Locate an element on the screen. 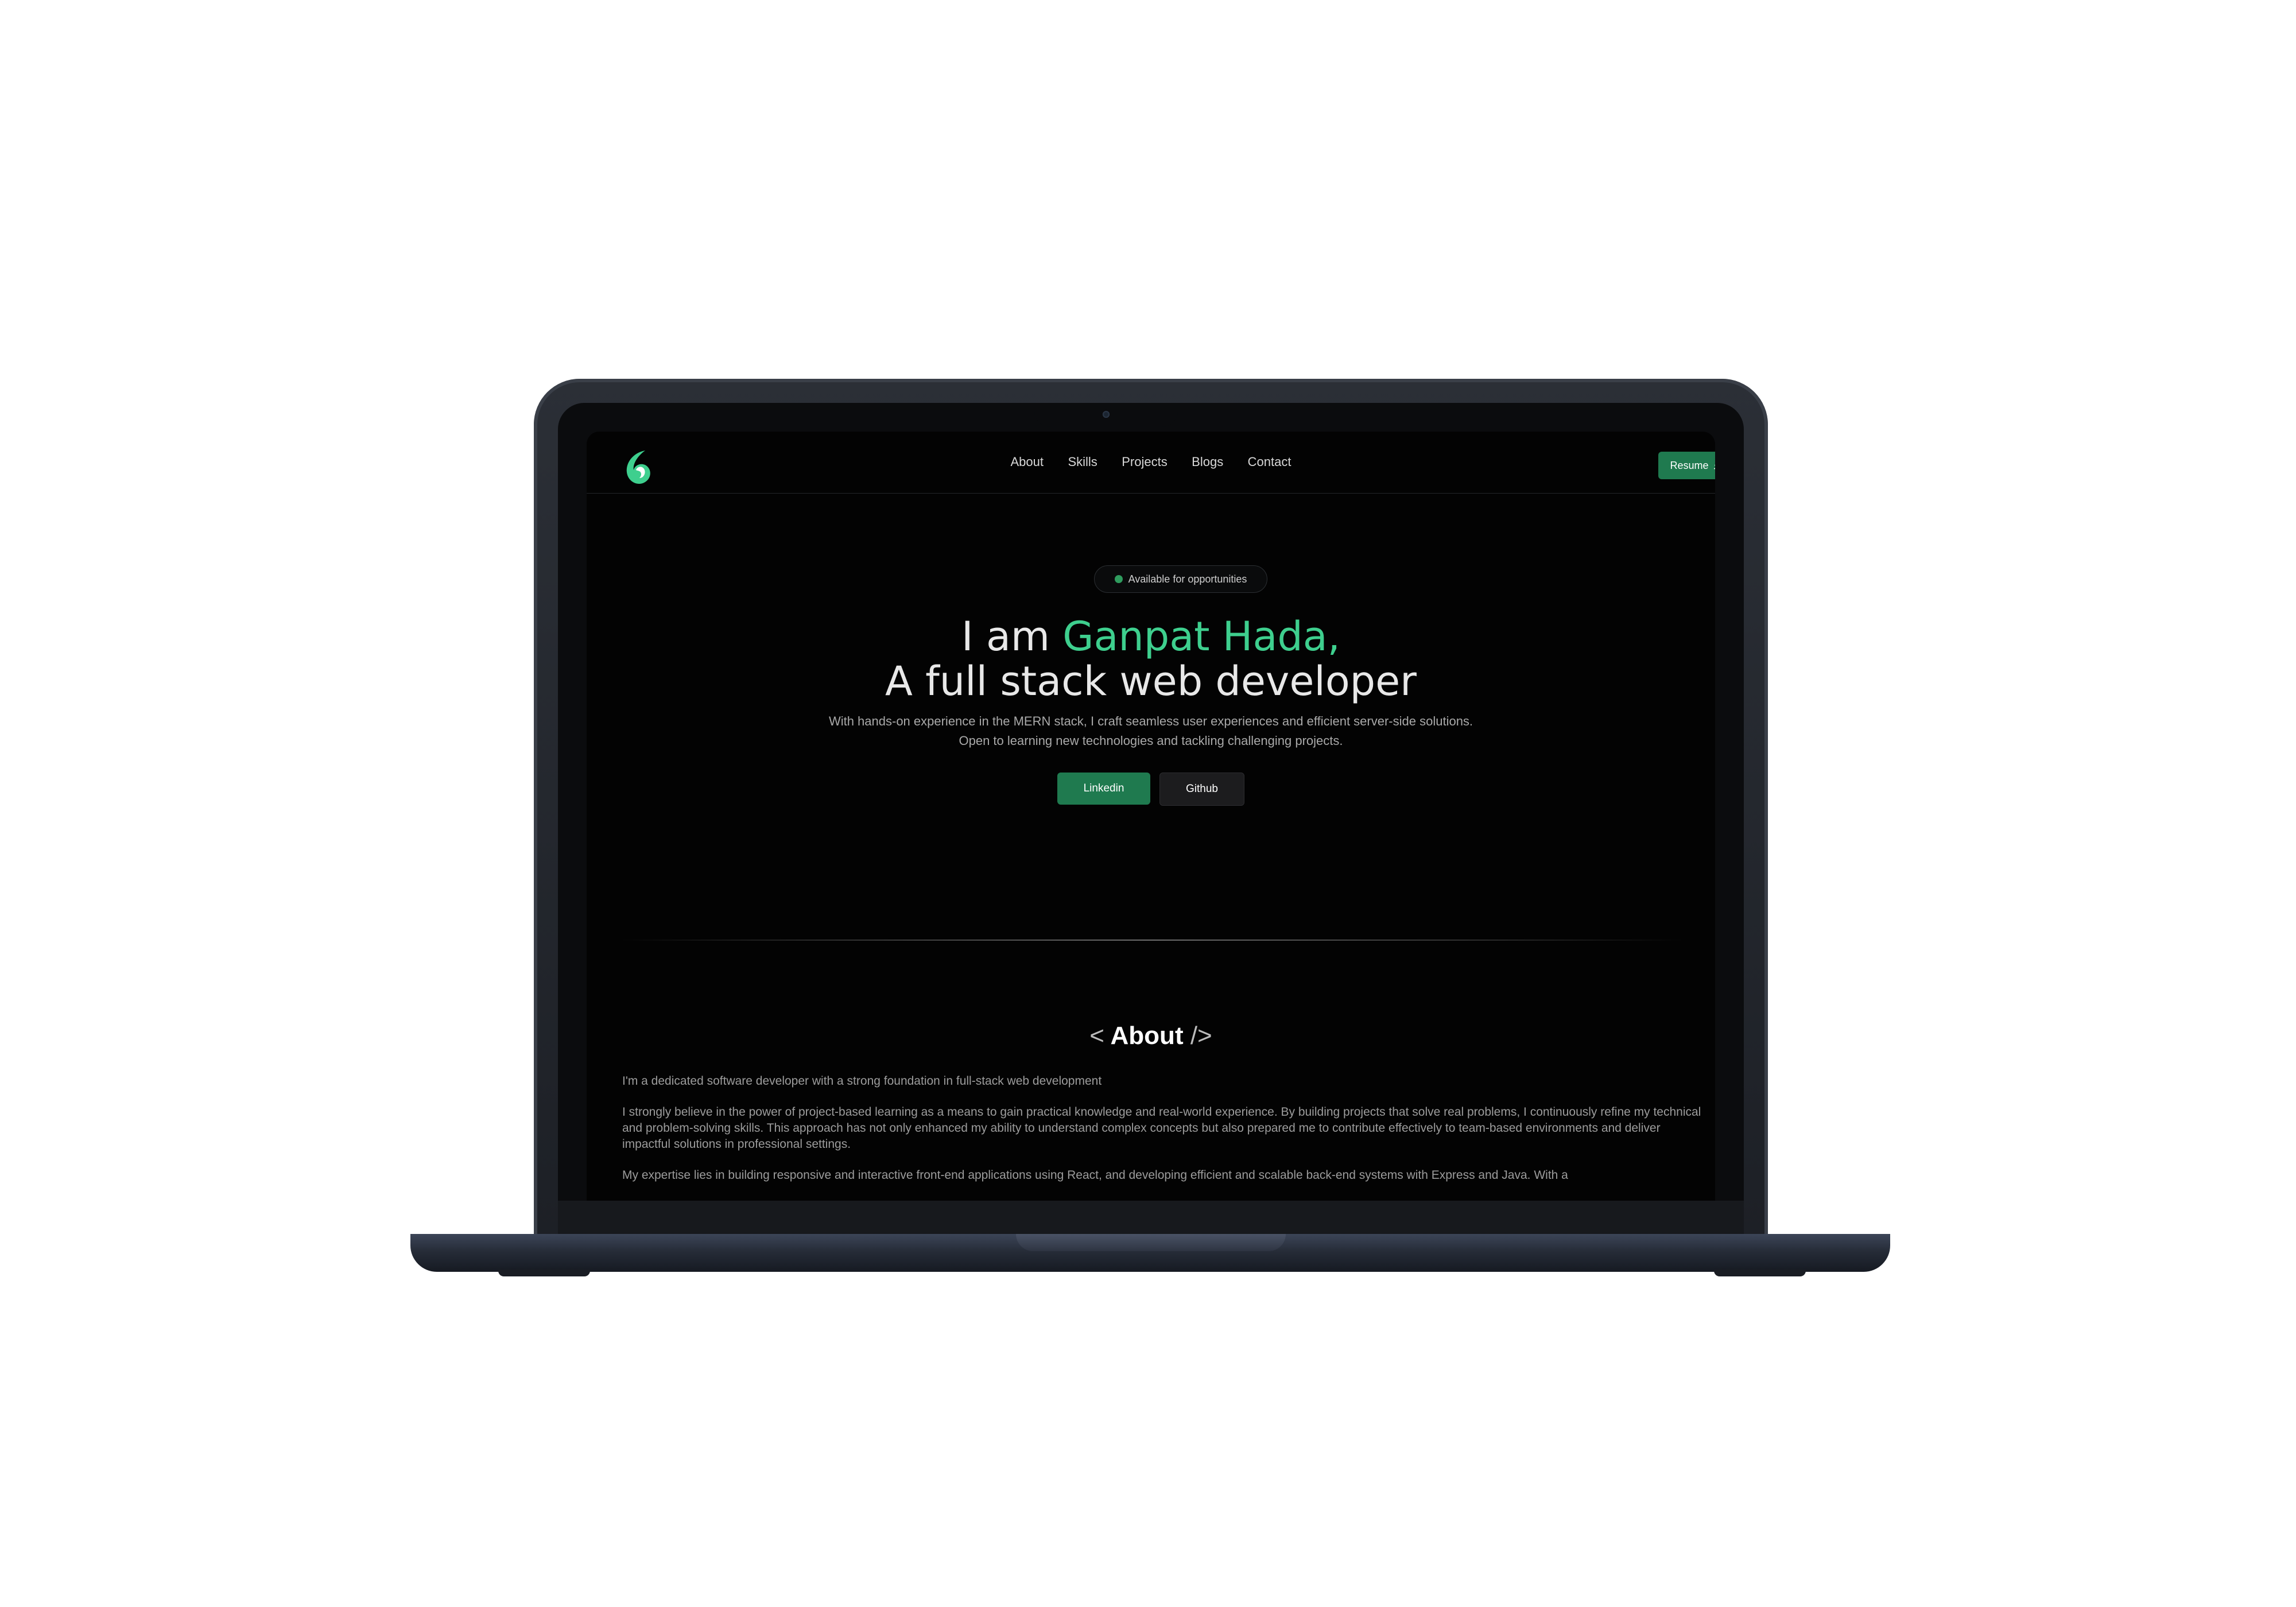  nav-link-about: About is located at coordinates (1027, 462).